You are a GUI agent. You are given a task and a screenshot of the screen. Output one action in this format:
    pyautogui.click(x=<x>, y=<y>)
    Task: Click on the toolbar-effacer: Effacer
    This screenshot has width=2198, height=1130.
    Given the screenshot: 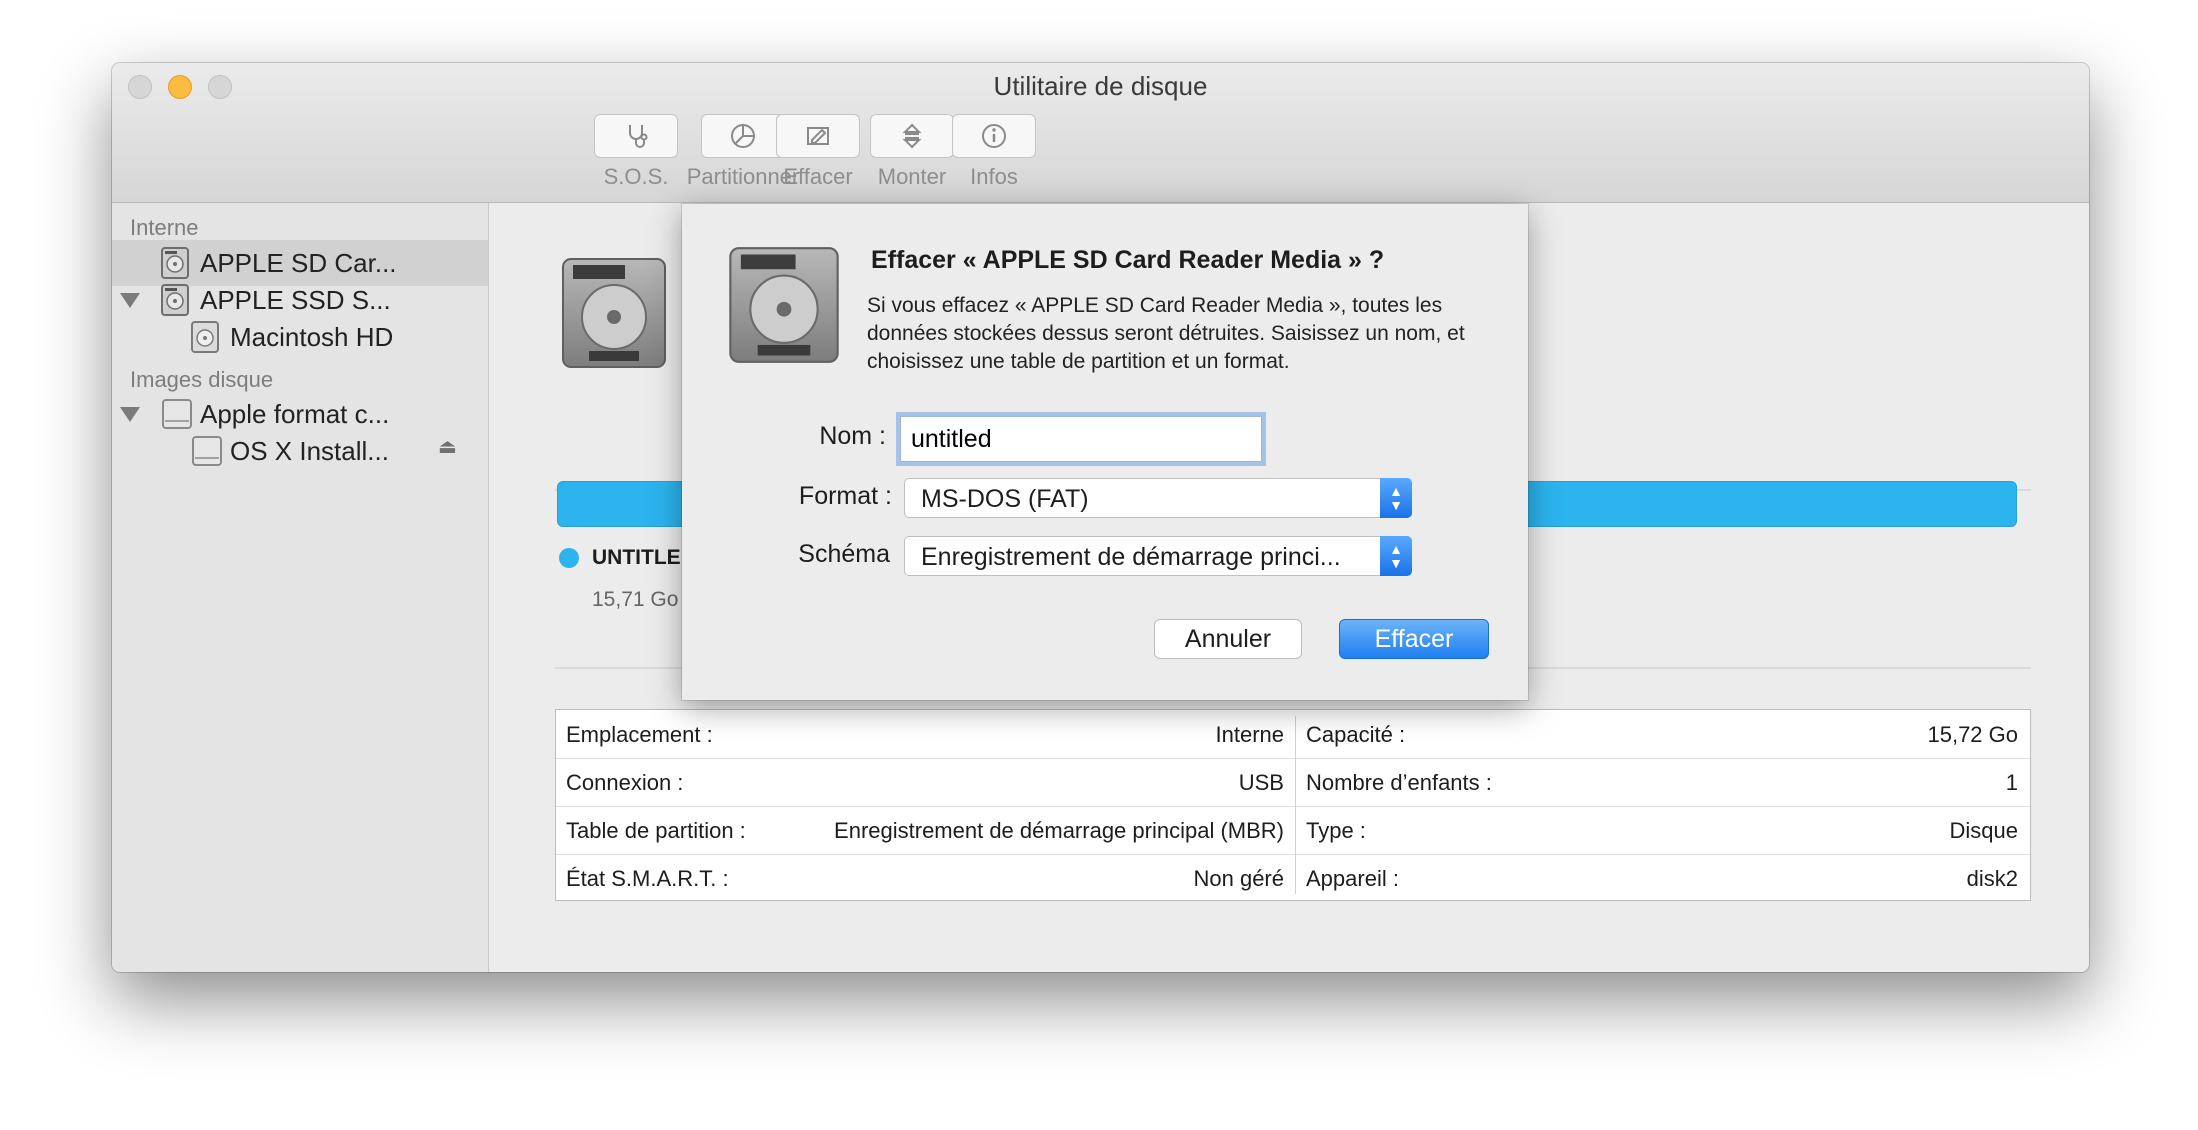 What is the action you would take?
    pyautogui.click(x=818, y=152)
    